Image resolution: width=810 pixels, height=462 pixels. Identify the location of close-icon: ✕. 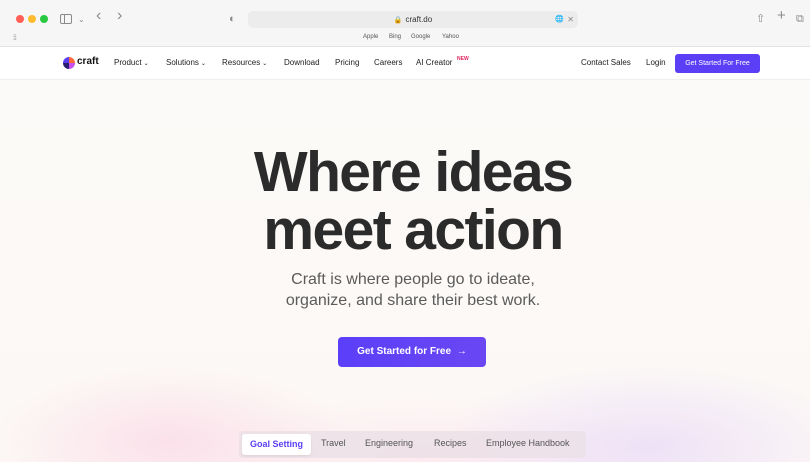
(570, 19).